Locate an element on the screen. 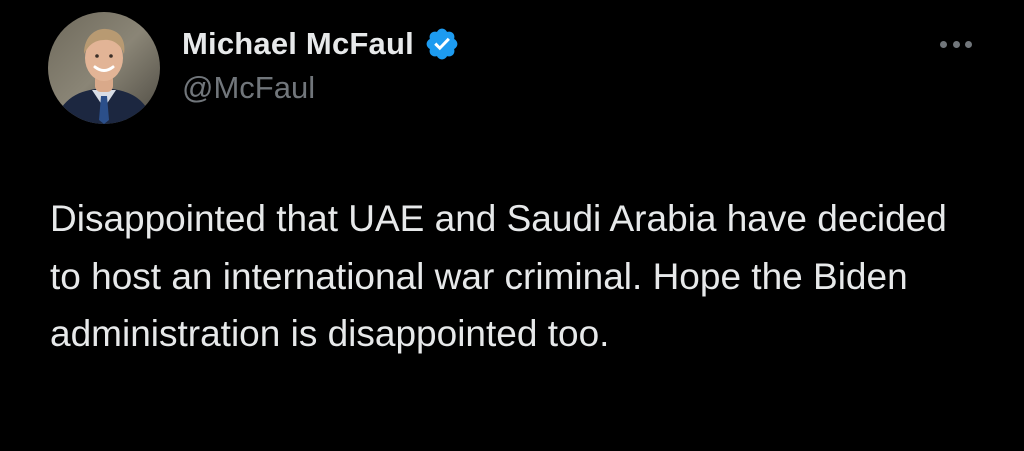 The height and width of the screenshot is (451, 1024). avatar-photo-icon is located at coordinates (104, 68).